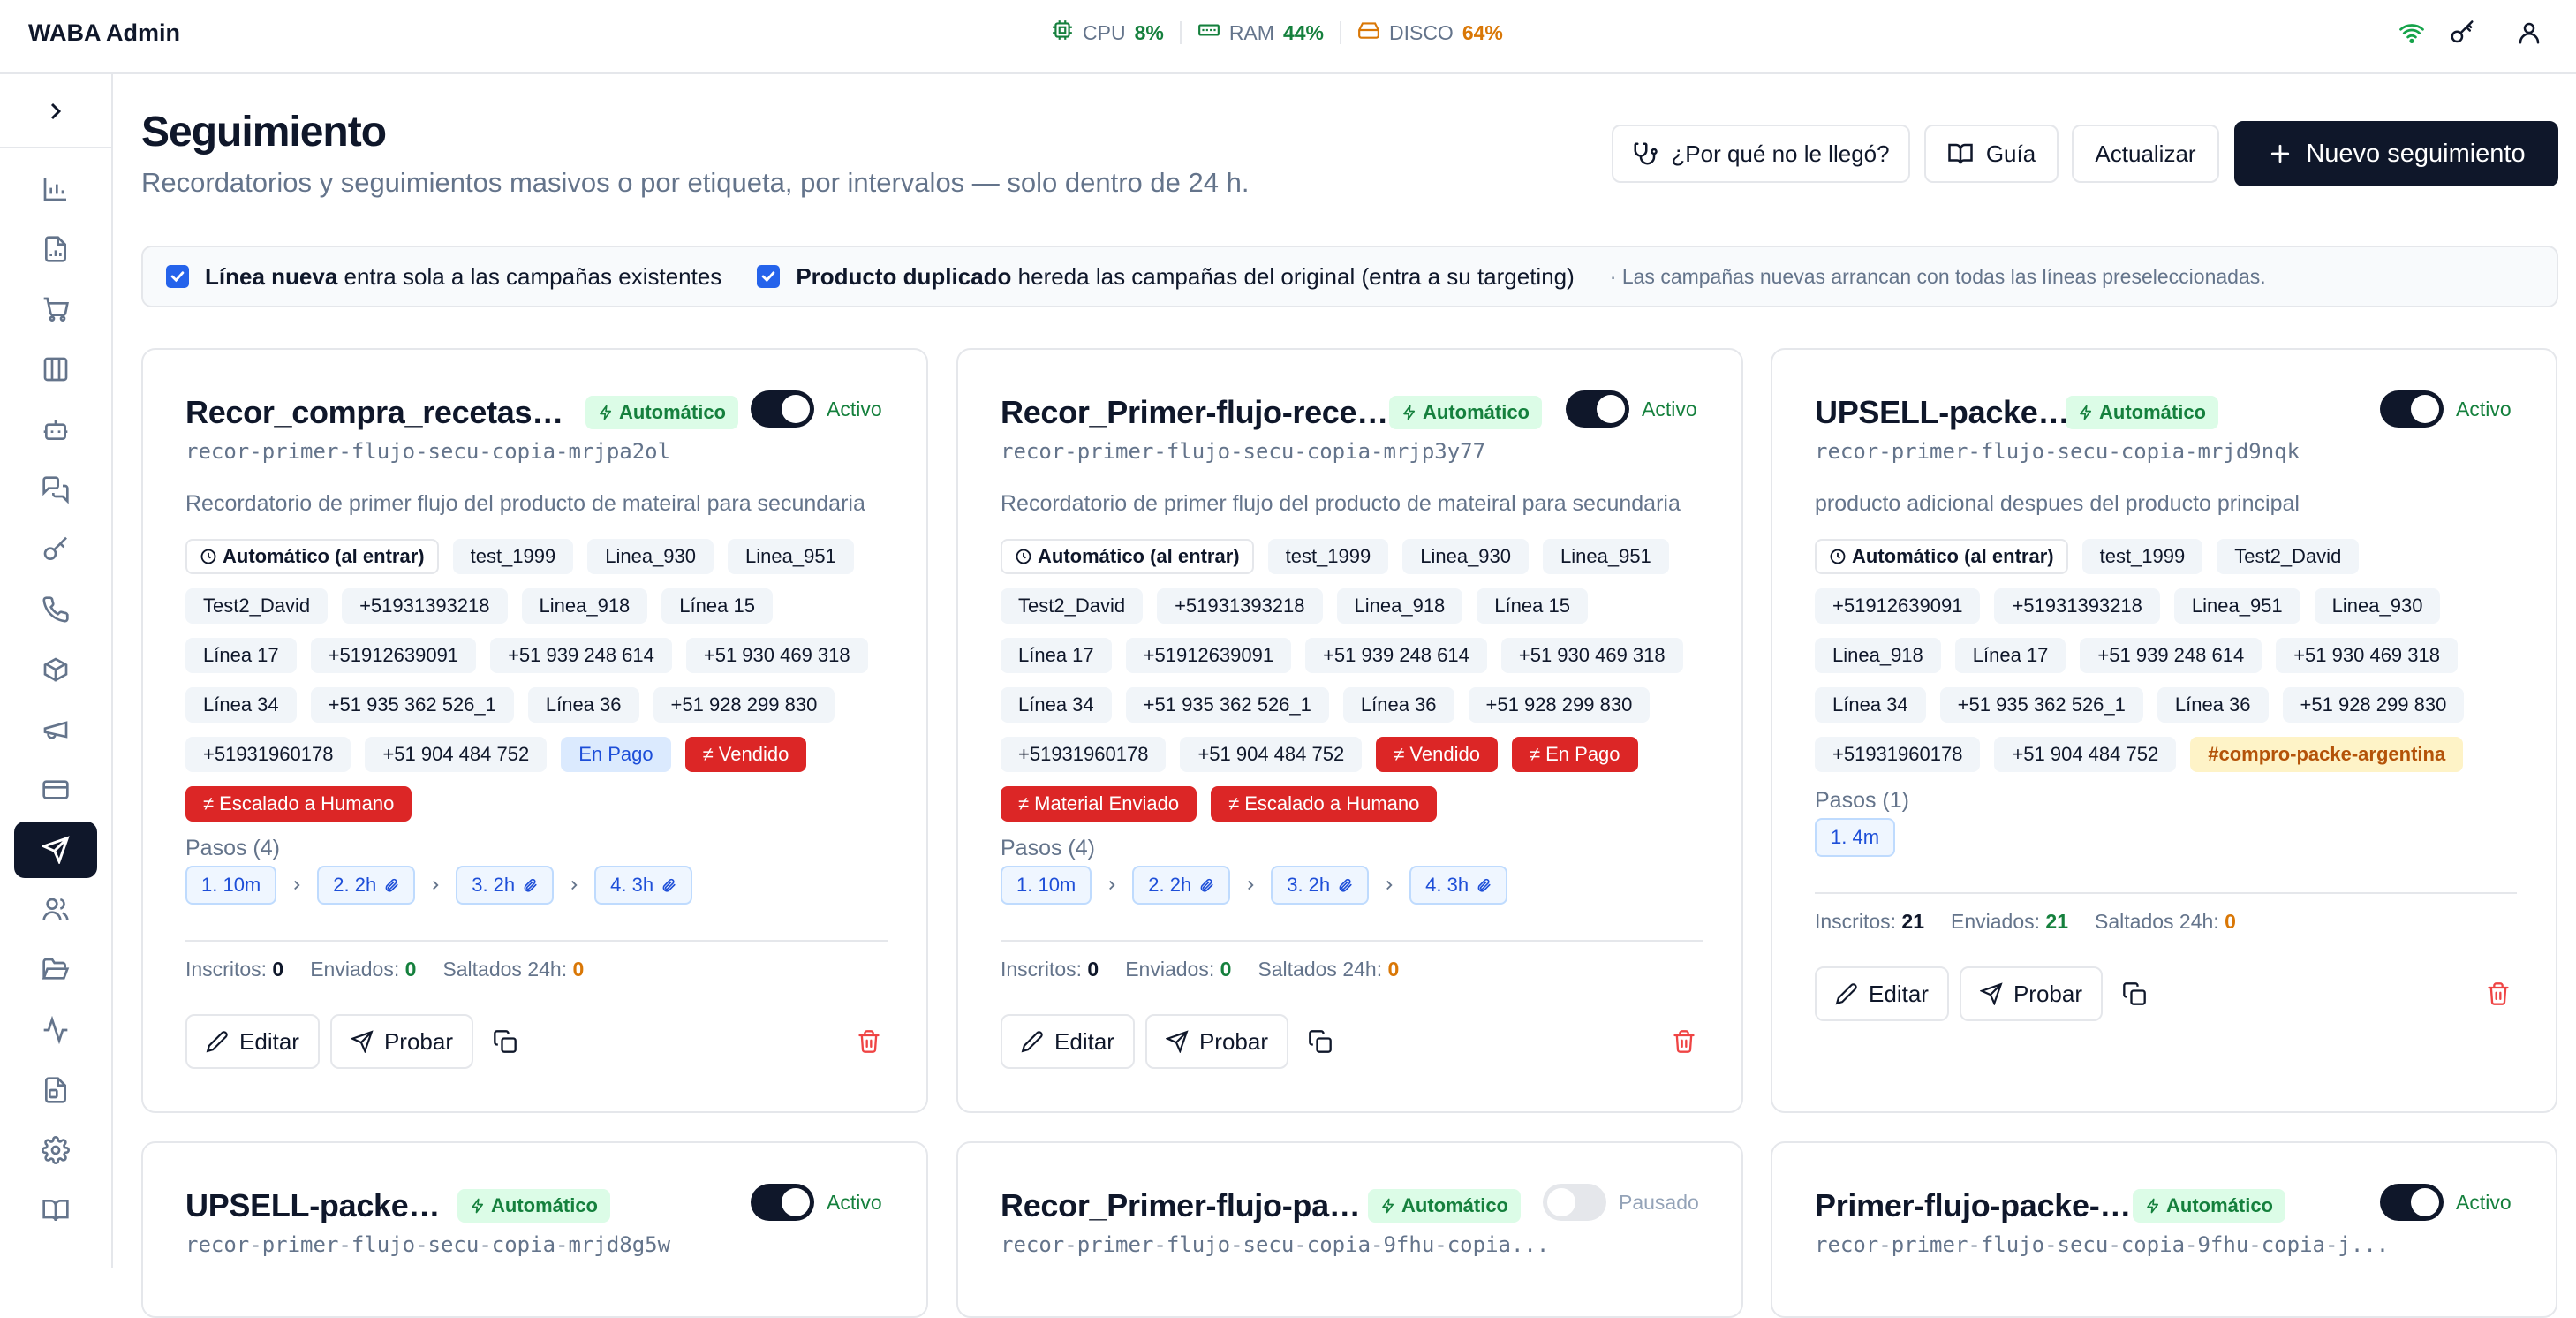  I want to click on ram-stat: RAM 44%, so click(1260, 33).